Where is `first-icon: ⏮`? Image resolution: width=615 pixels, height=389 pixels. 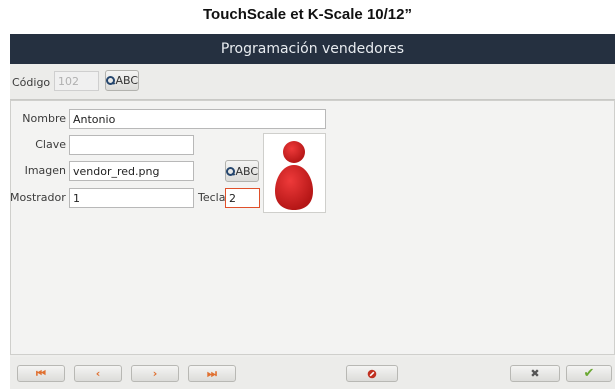 first-icon: ⏮ is located at coordinates (41, 373).